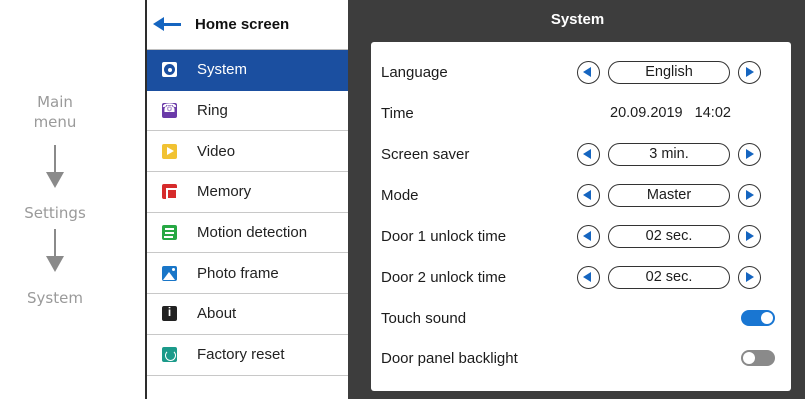 Image resolution: width=805 pixels, height=399 pixels. Describe the element at coordinates (646, 113) in the screenshot. I see `date-value: 20.09.2019` at that location.